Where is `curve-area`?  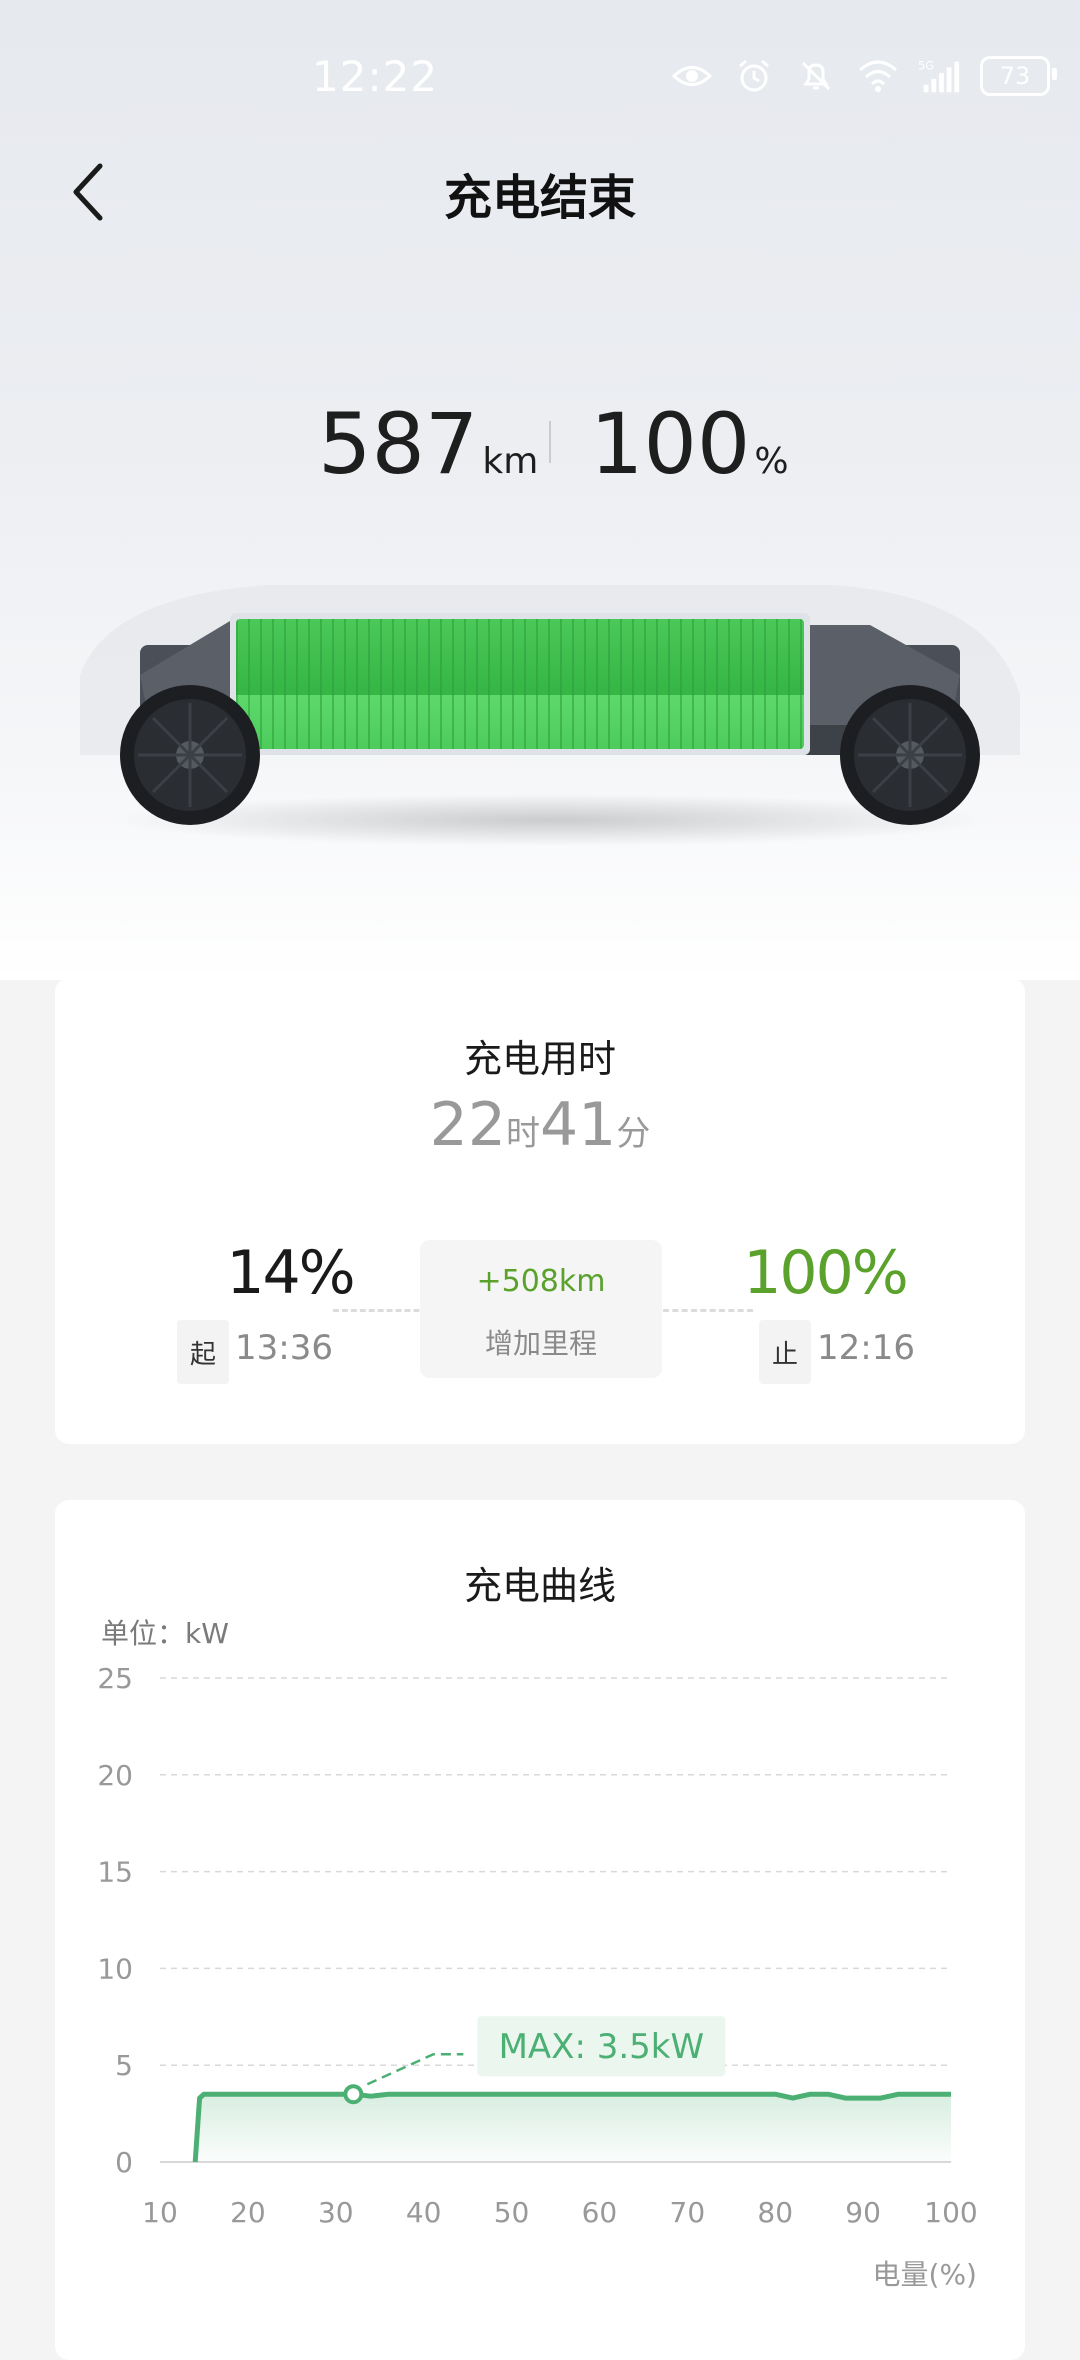
curve-area is located at coordinates (573, 2128).